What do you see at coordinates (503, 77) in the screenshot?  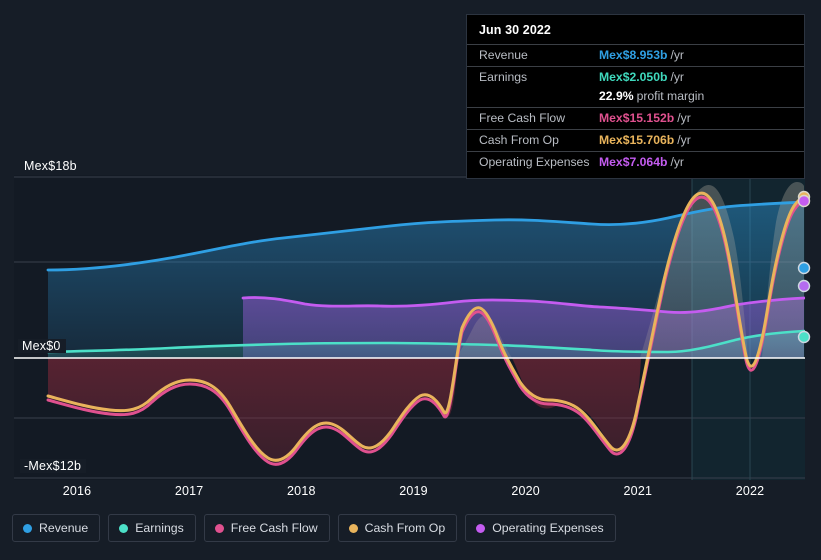 I see `tooltip-row-label: Earnings` at bounding box center [503, 77].